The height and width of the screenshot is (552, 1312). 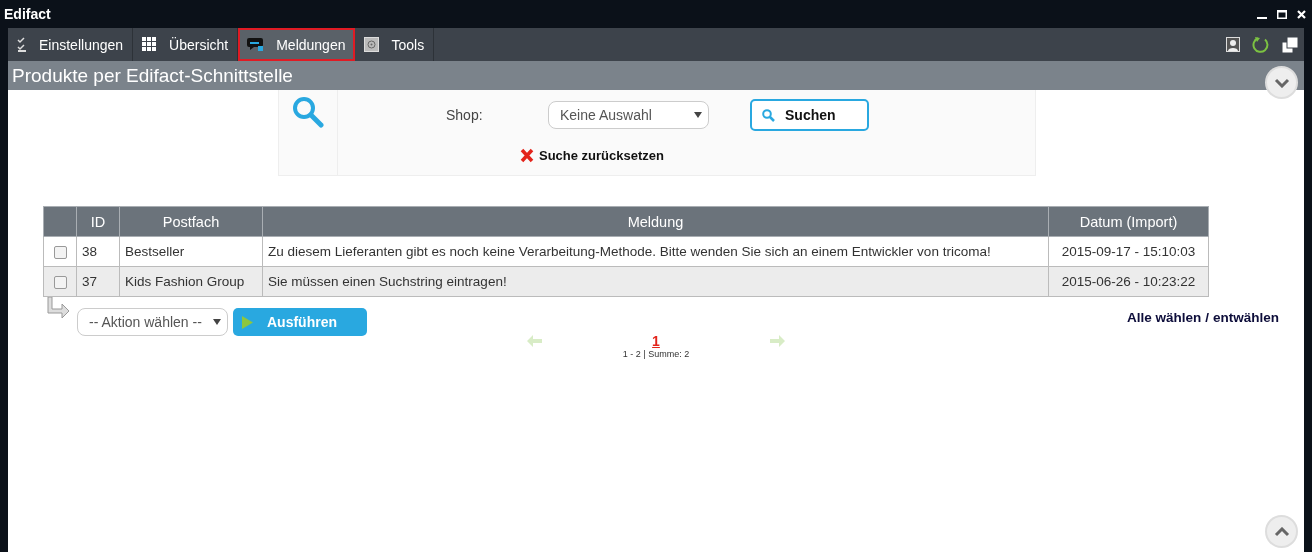 What do you see at coordinates (191, 251) in the screenshot?
I see `table-cell: Bestseller` at bounding box center [191, 251].